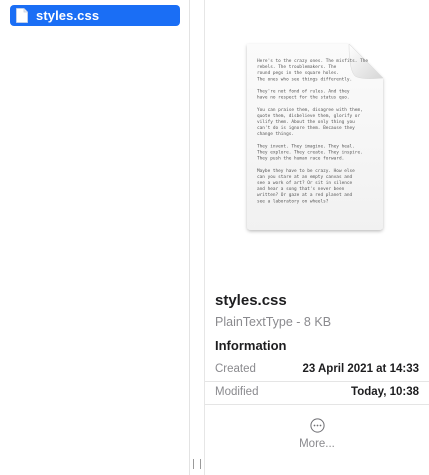  What do you see at coordinates (197, 464) in the screenshot?
I see `column-resize-handle` at bounding box center [197, 464].